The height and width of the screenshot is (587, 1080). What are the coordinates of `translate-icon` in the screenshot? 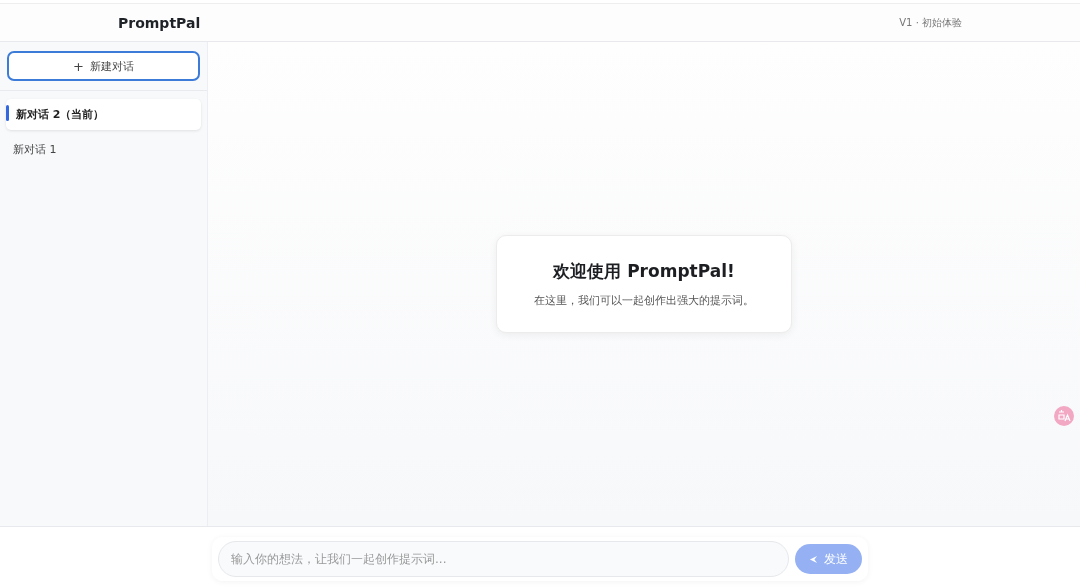 It's located at (1064, 416).